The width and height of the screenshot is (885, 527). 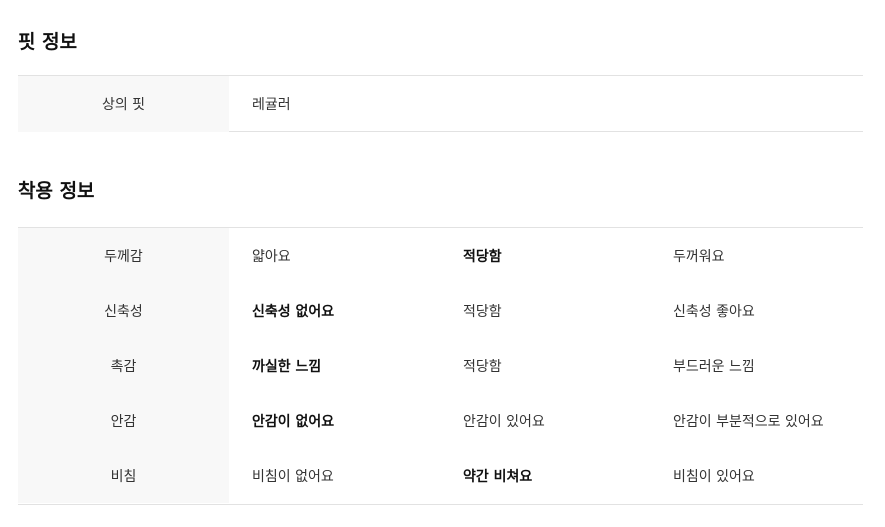 I want to click on wear-option-selected: 적당함, so click(x=482, y=256).